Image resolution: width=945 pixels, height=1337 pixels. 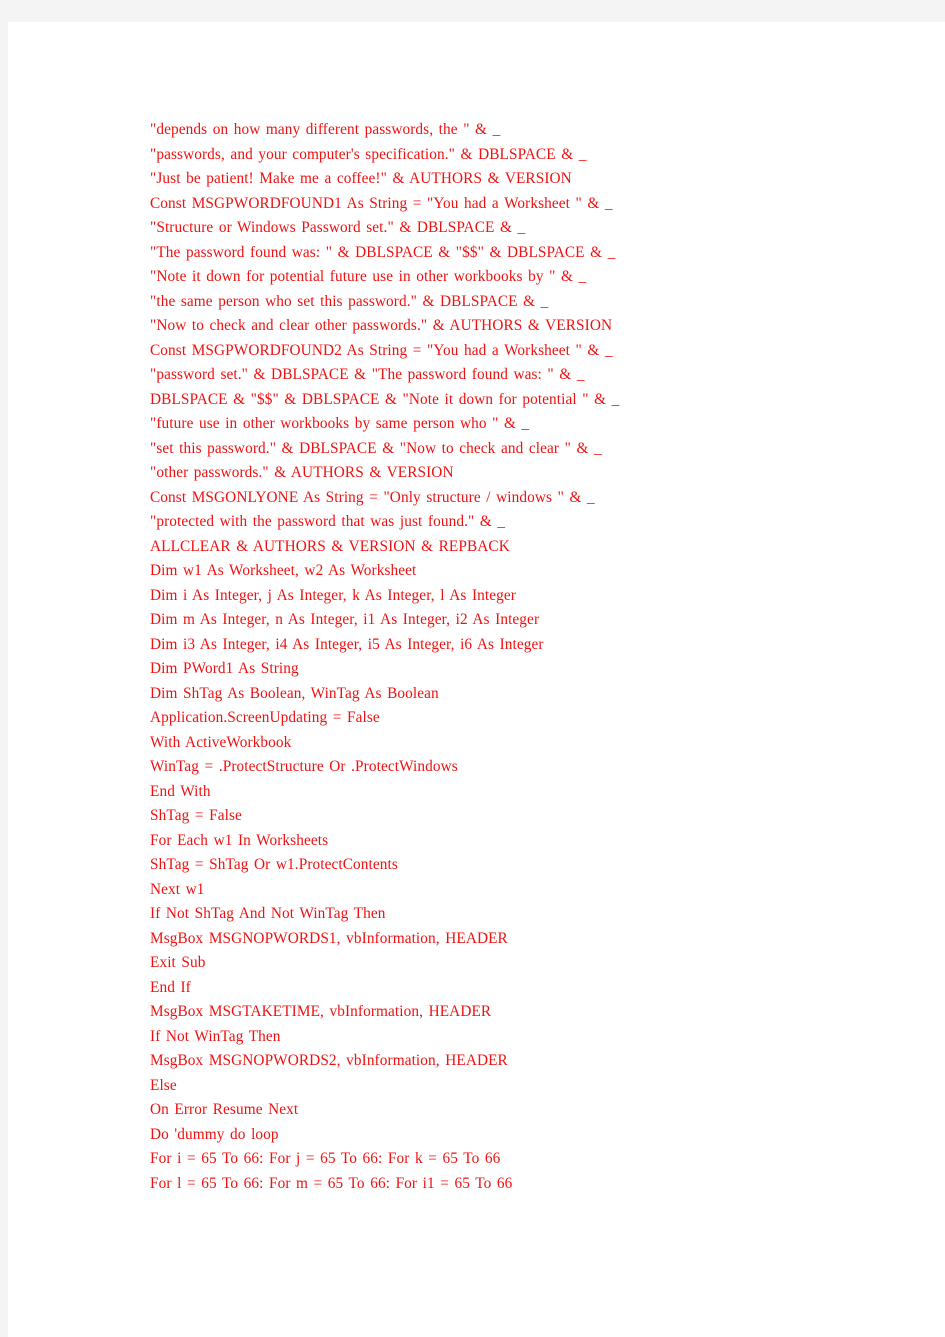 What do you see at coordinates (302, 472) in the screenshot?
I see `code-line: "other passwords." & AUTHORS & VERSION` at bounding box center [302, 472].